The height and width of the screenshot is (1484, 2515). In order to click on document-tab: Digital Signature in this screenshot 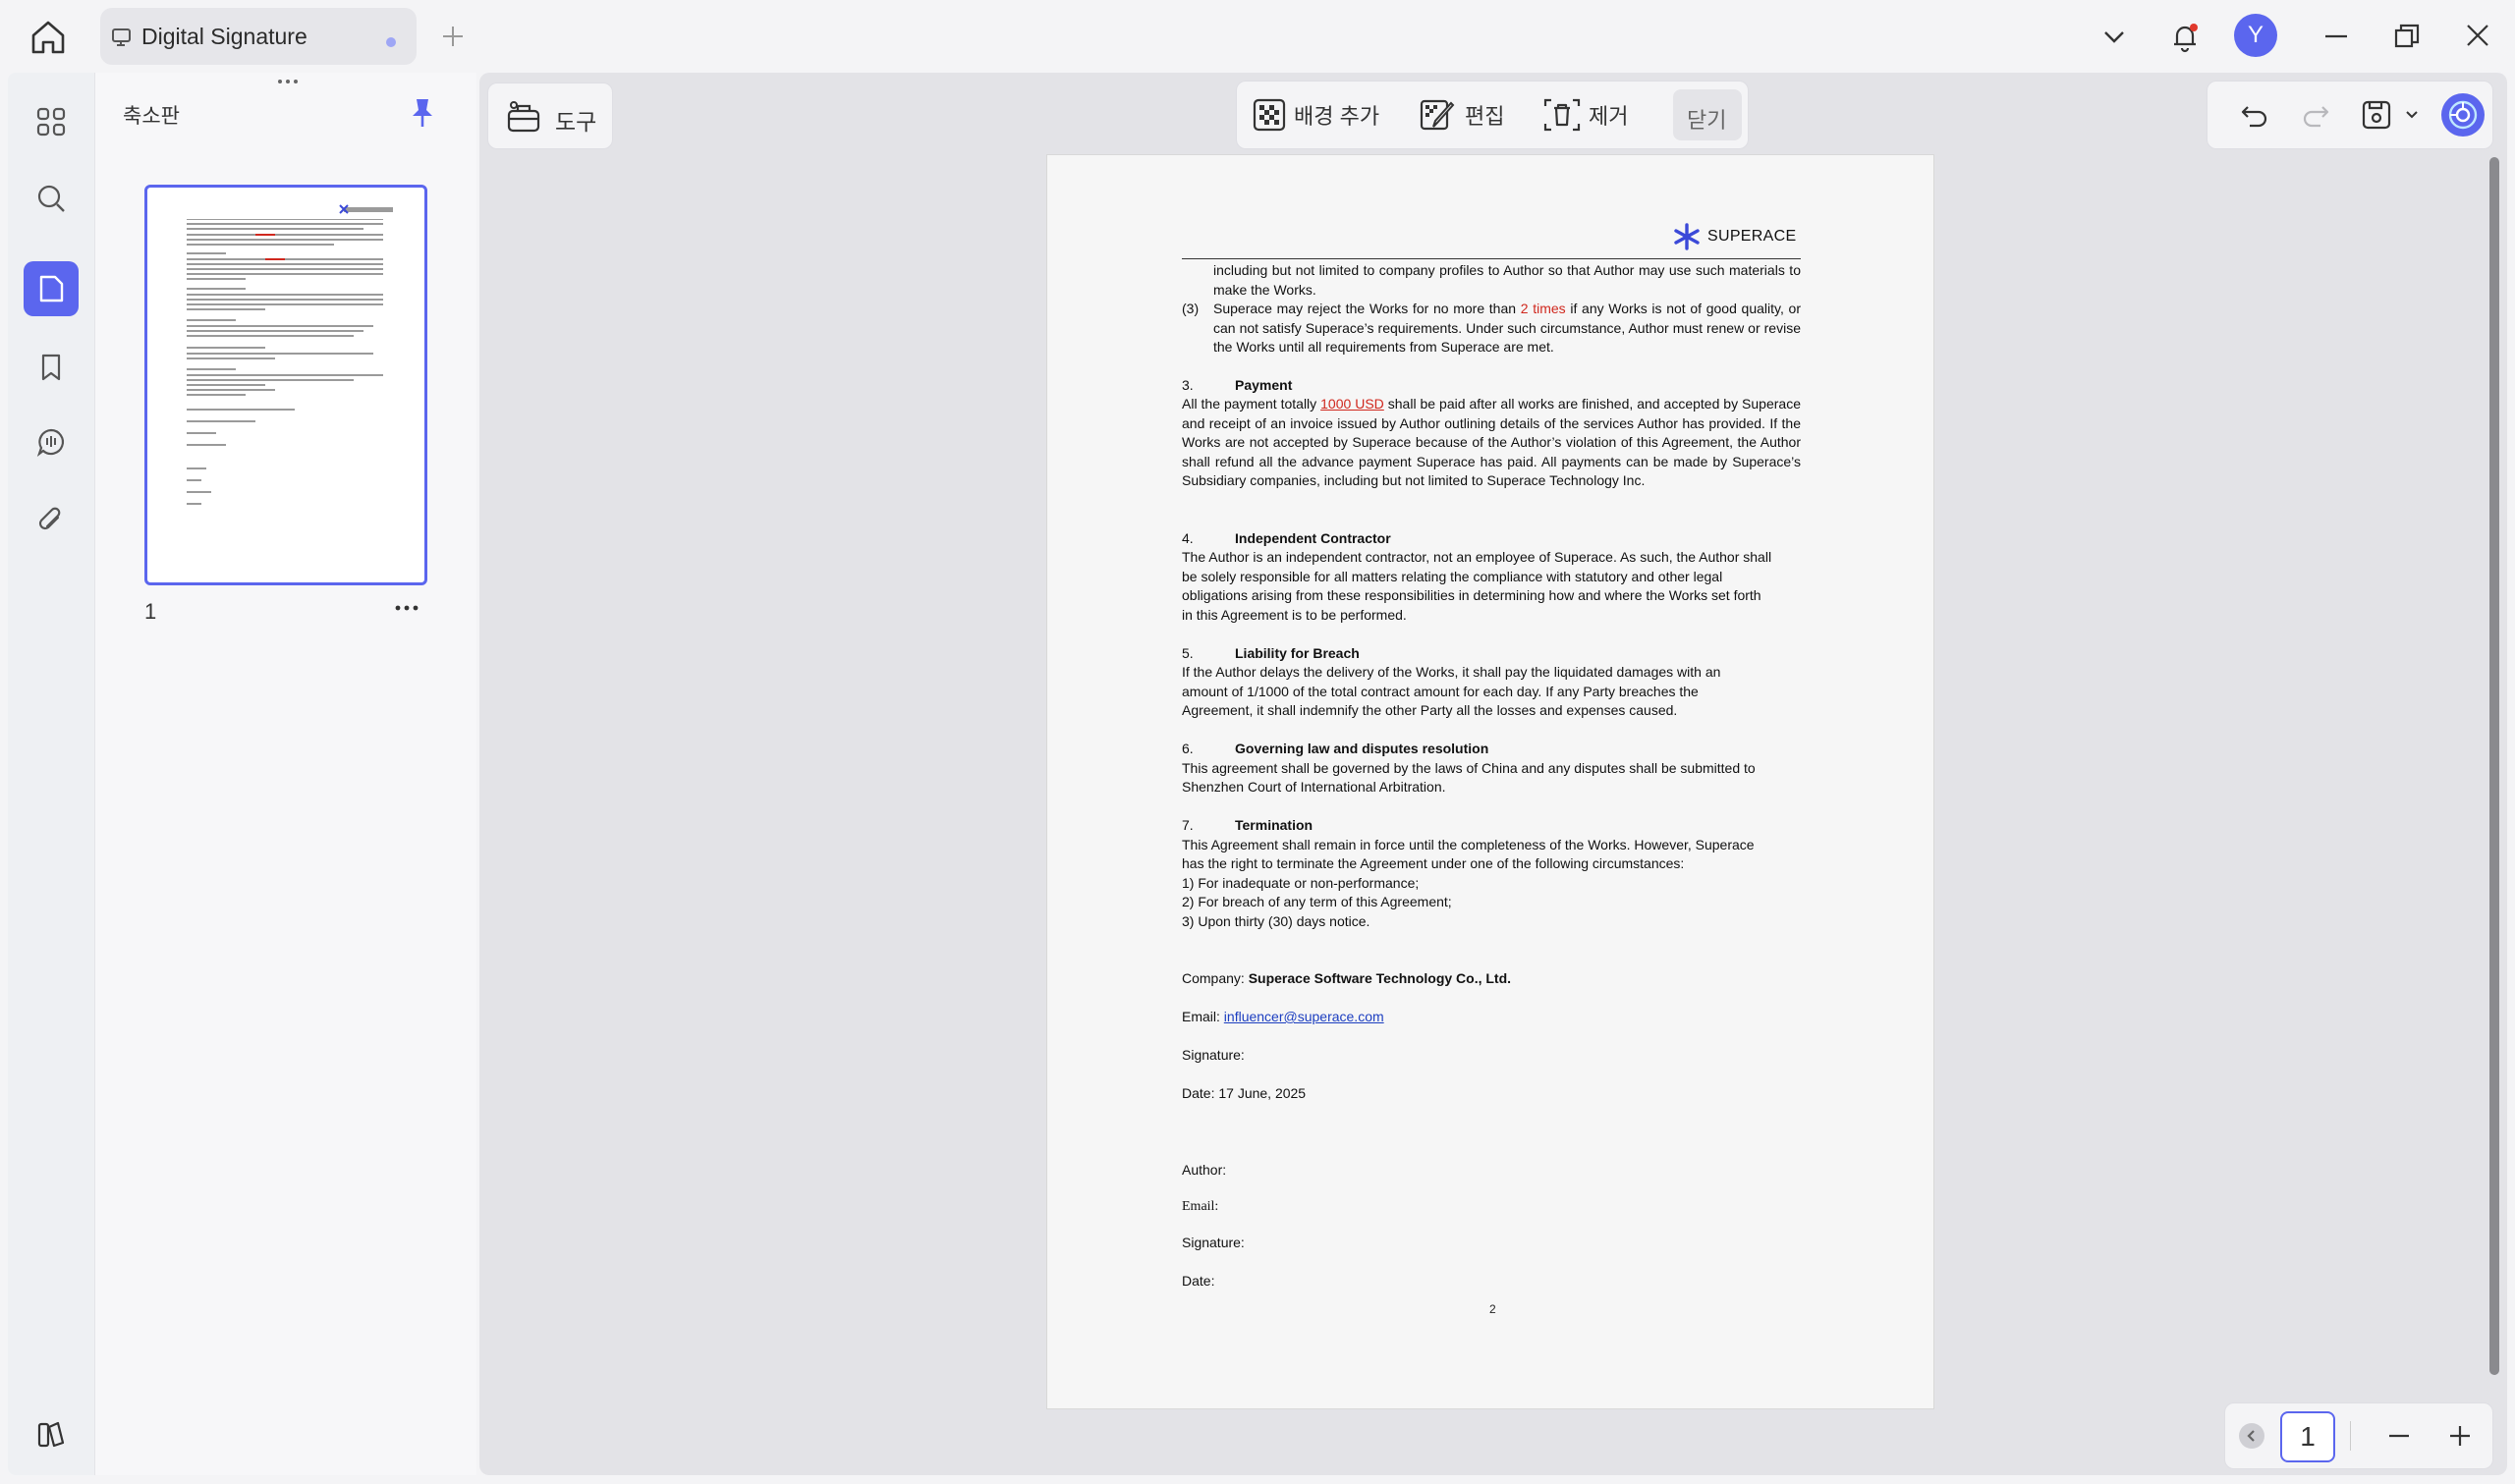, I will do `click(258, 36)`.